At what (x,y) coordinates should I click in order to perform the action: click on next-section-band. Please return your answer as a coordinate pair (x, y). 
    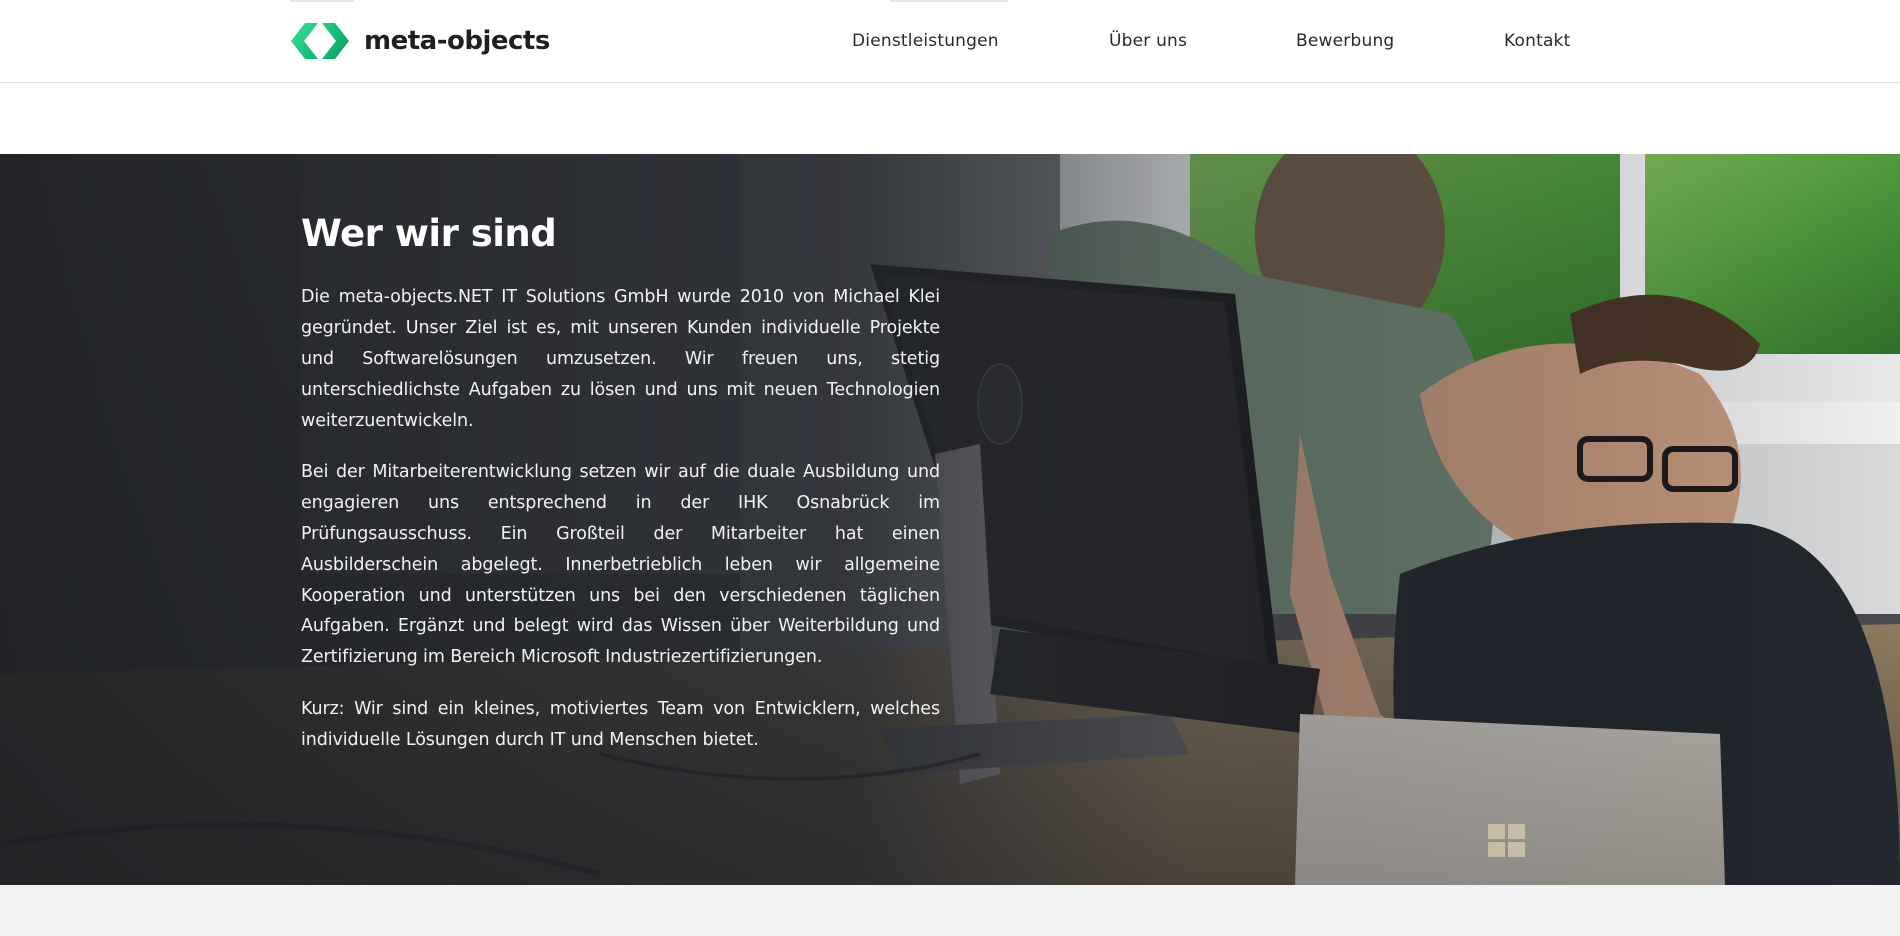
    Looking at the image, I should click on (950, 910).